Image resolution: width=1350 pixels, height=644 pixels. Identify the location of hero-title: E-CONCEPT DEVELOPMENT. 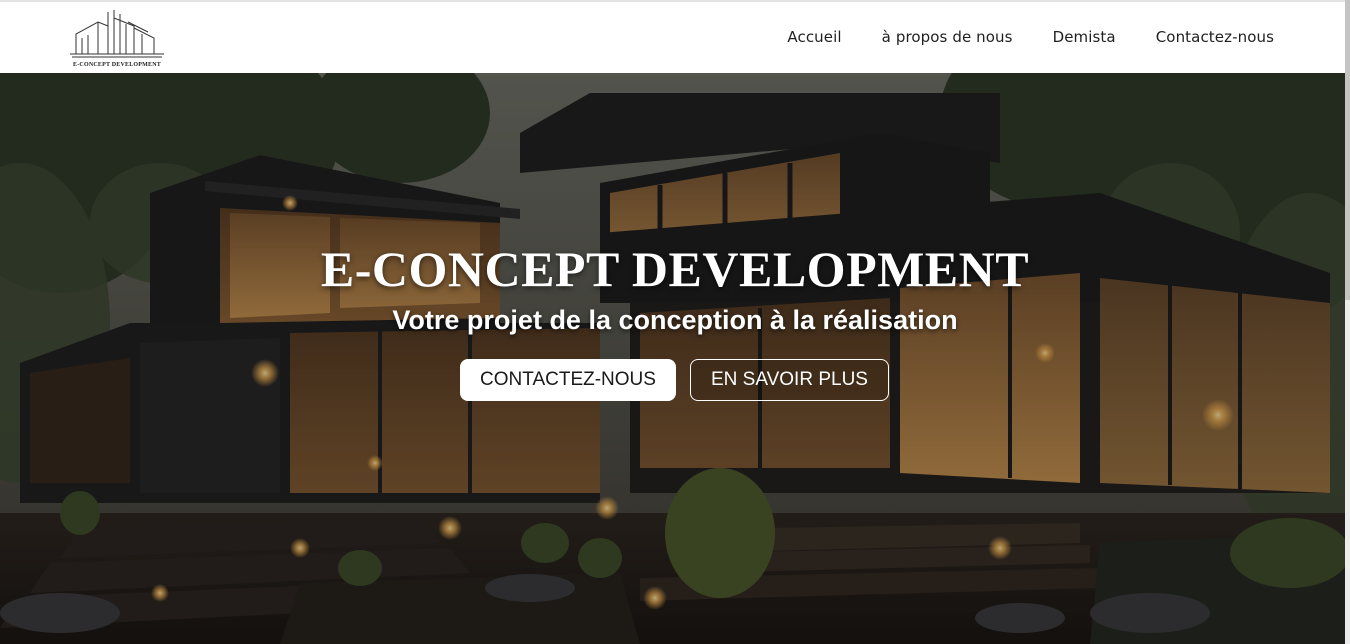
(675, 269).